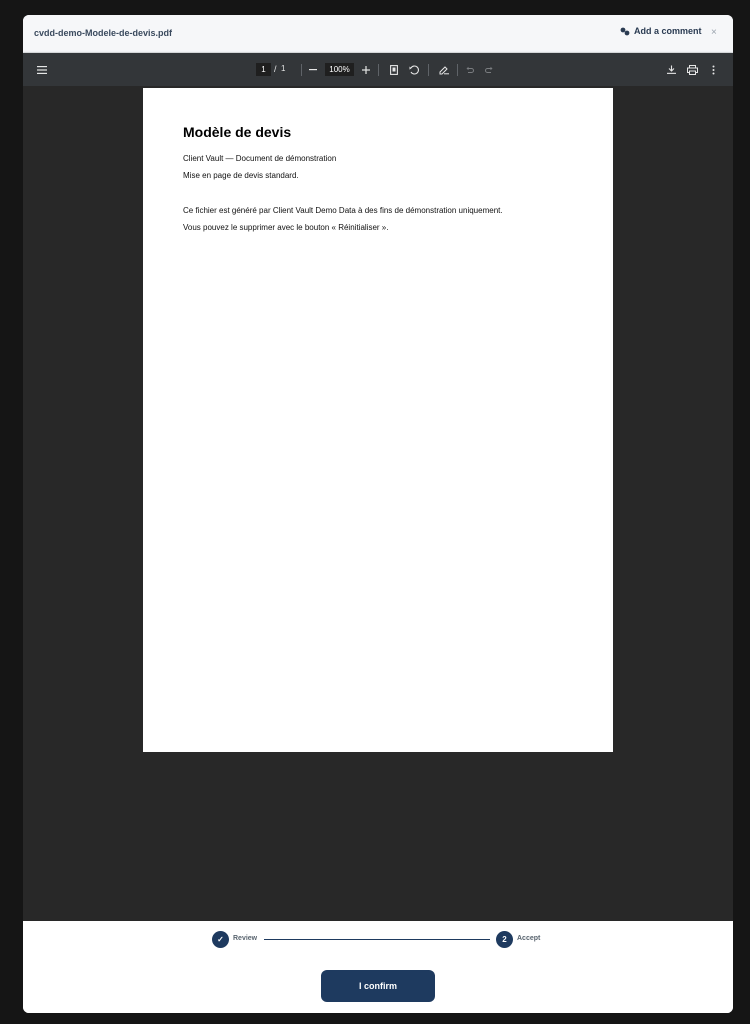  I want to click on add-comment-label: Add a comment, so click(668, 31).